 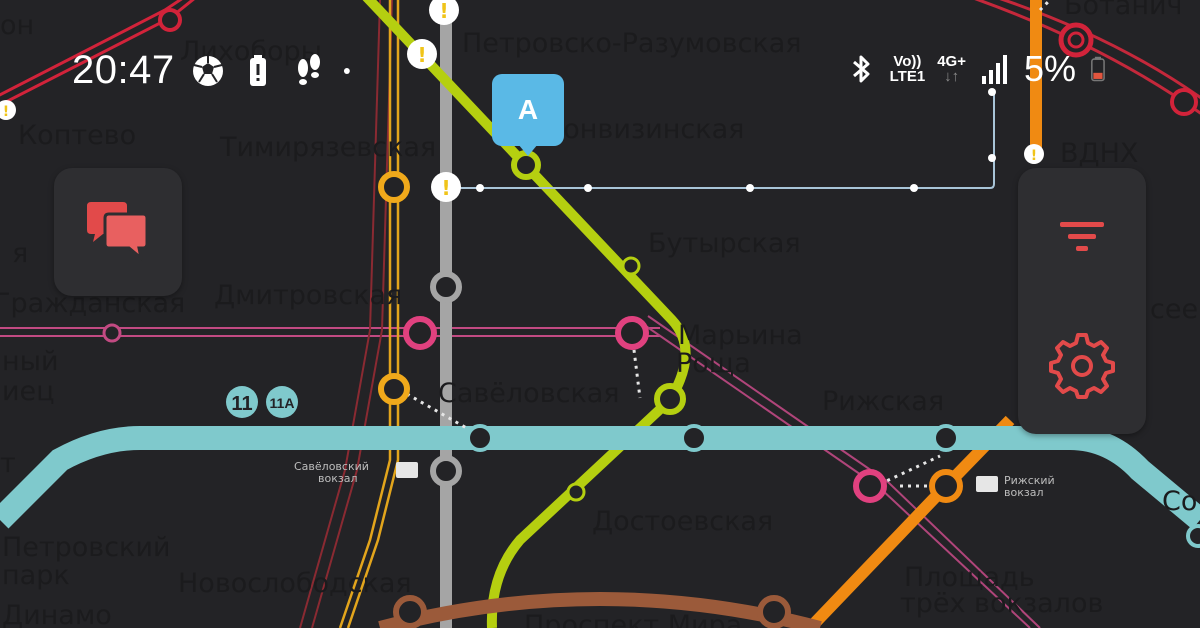 I want to click on gear-icon, so click(x=1082, y=366).